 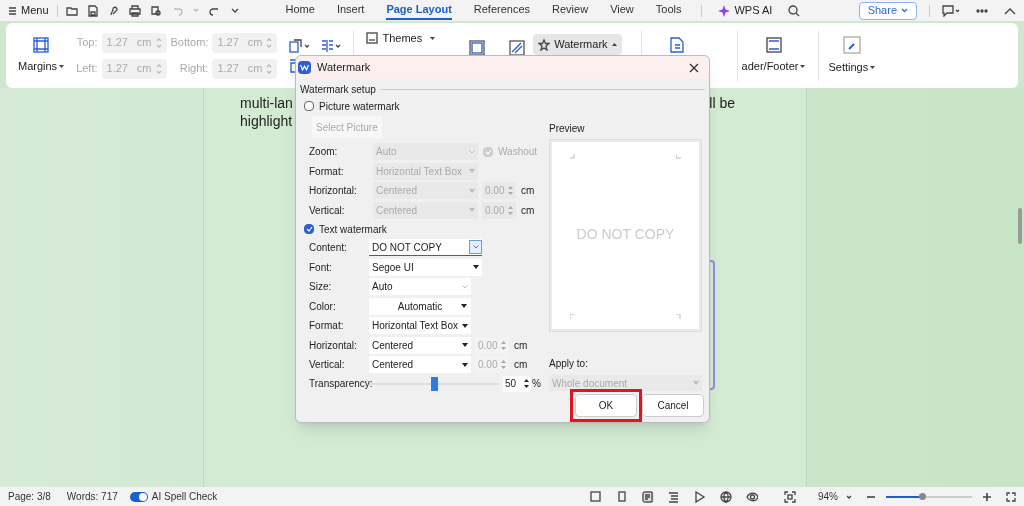 I want to click on columns-icon, so click(x=331, y=45).